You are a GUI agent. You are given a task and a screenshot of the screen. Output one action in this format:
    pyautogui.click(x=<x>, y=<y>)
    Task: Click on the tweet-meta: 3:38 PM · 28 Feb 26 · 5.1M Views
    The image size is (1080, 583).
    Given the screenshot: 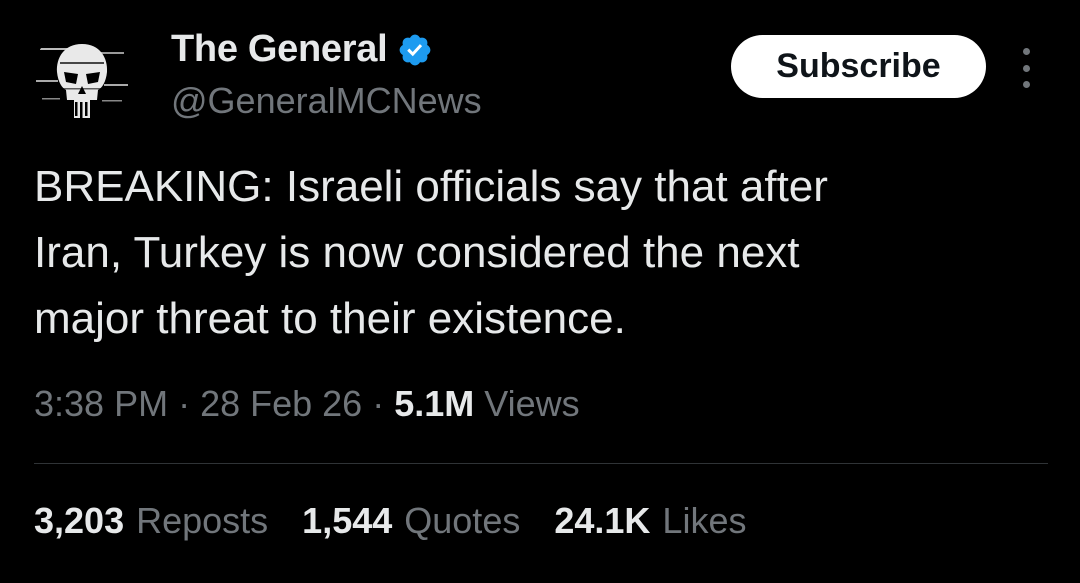 What is the action you would take?
    pyautogui.click(x=307, y=404)
    